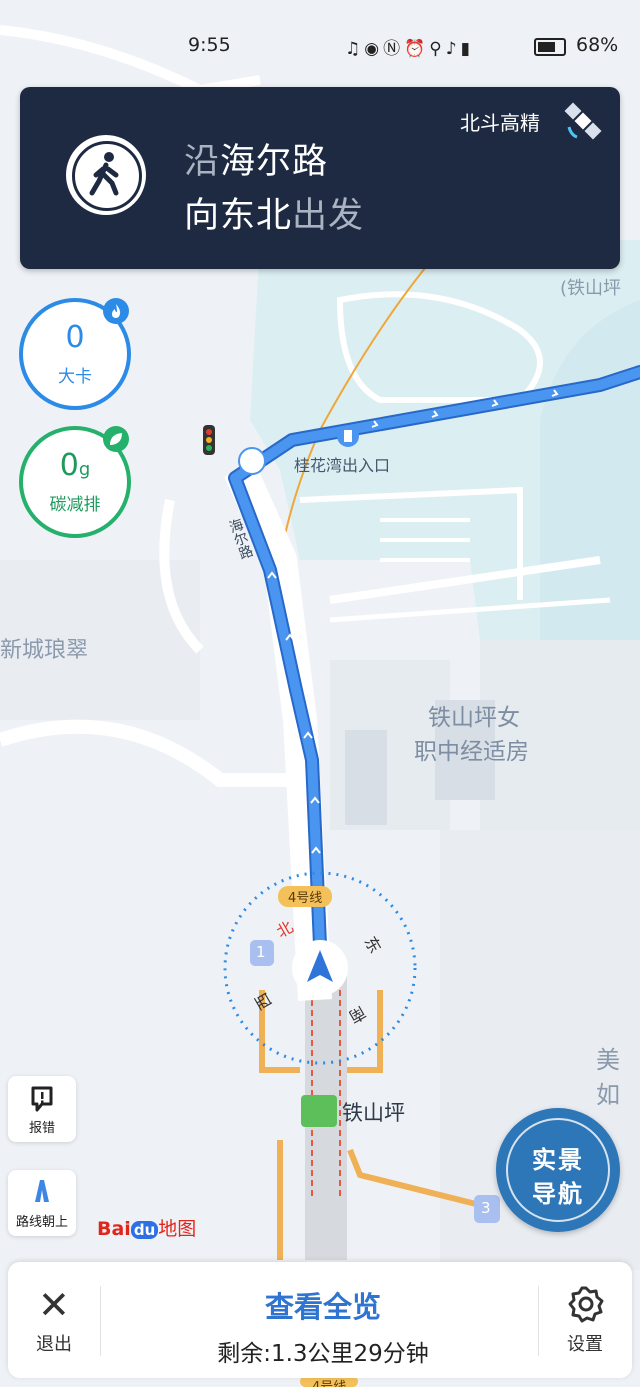  Describe the element at coordinates (467, 49) in the screenshot. I see `signal-icon: ▮` at that location.